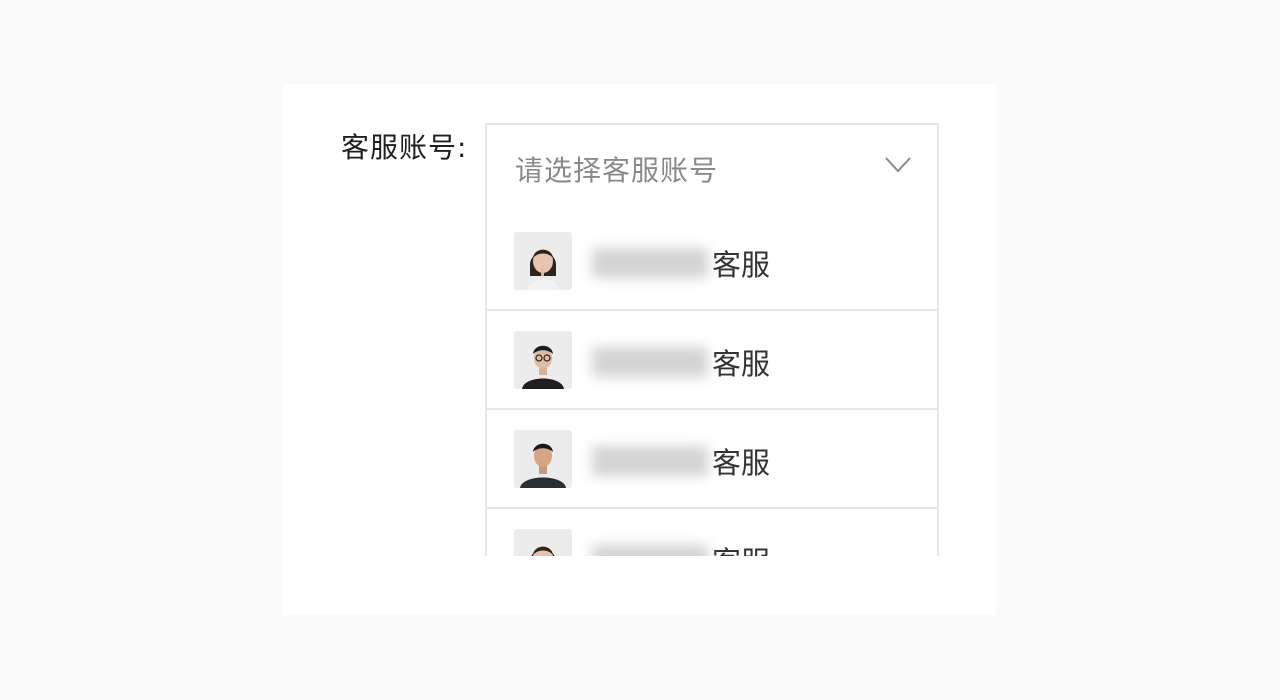  Describe the element at coordinates (617, 170) in the screenshot. I see `select-placeholder: 请选择客服账号` at that location.